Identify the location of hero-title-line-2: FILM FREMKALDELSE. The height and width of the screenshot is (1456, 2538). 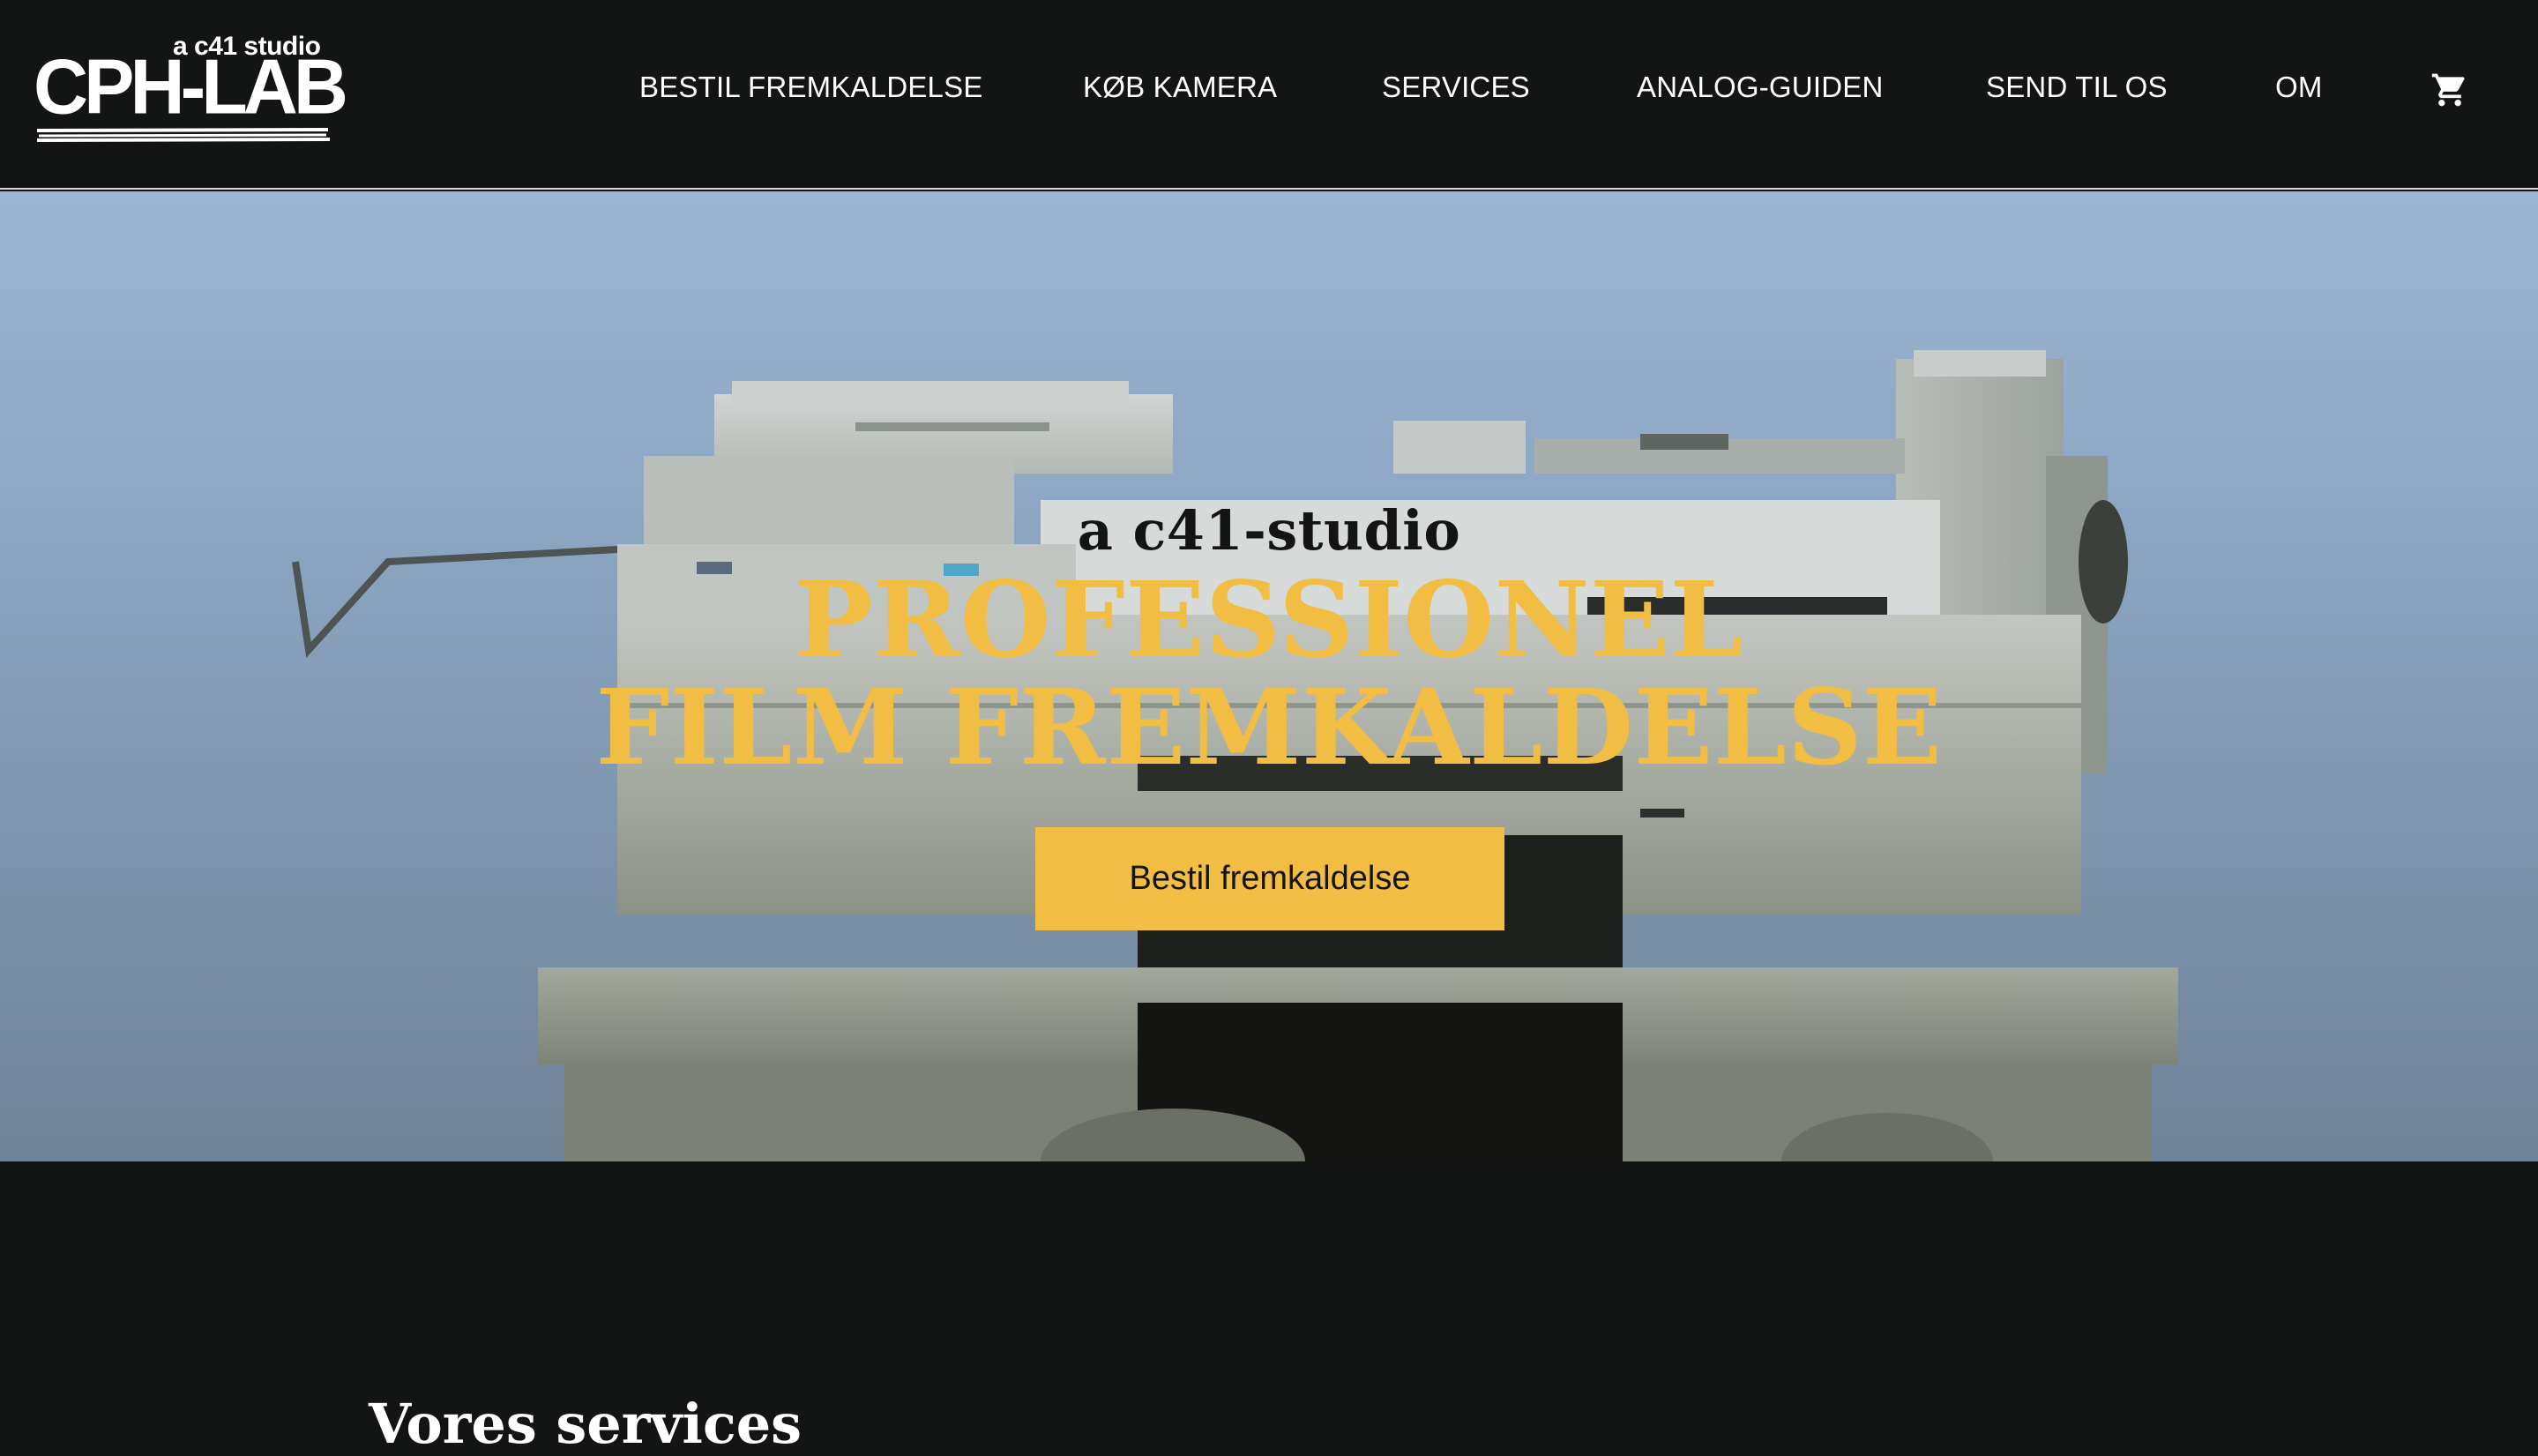
(1269, 727).